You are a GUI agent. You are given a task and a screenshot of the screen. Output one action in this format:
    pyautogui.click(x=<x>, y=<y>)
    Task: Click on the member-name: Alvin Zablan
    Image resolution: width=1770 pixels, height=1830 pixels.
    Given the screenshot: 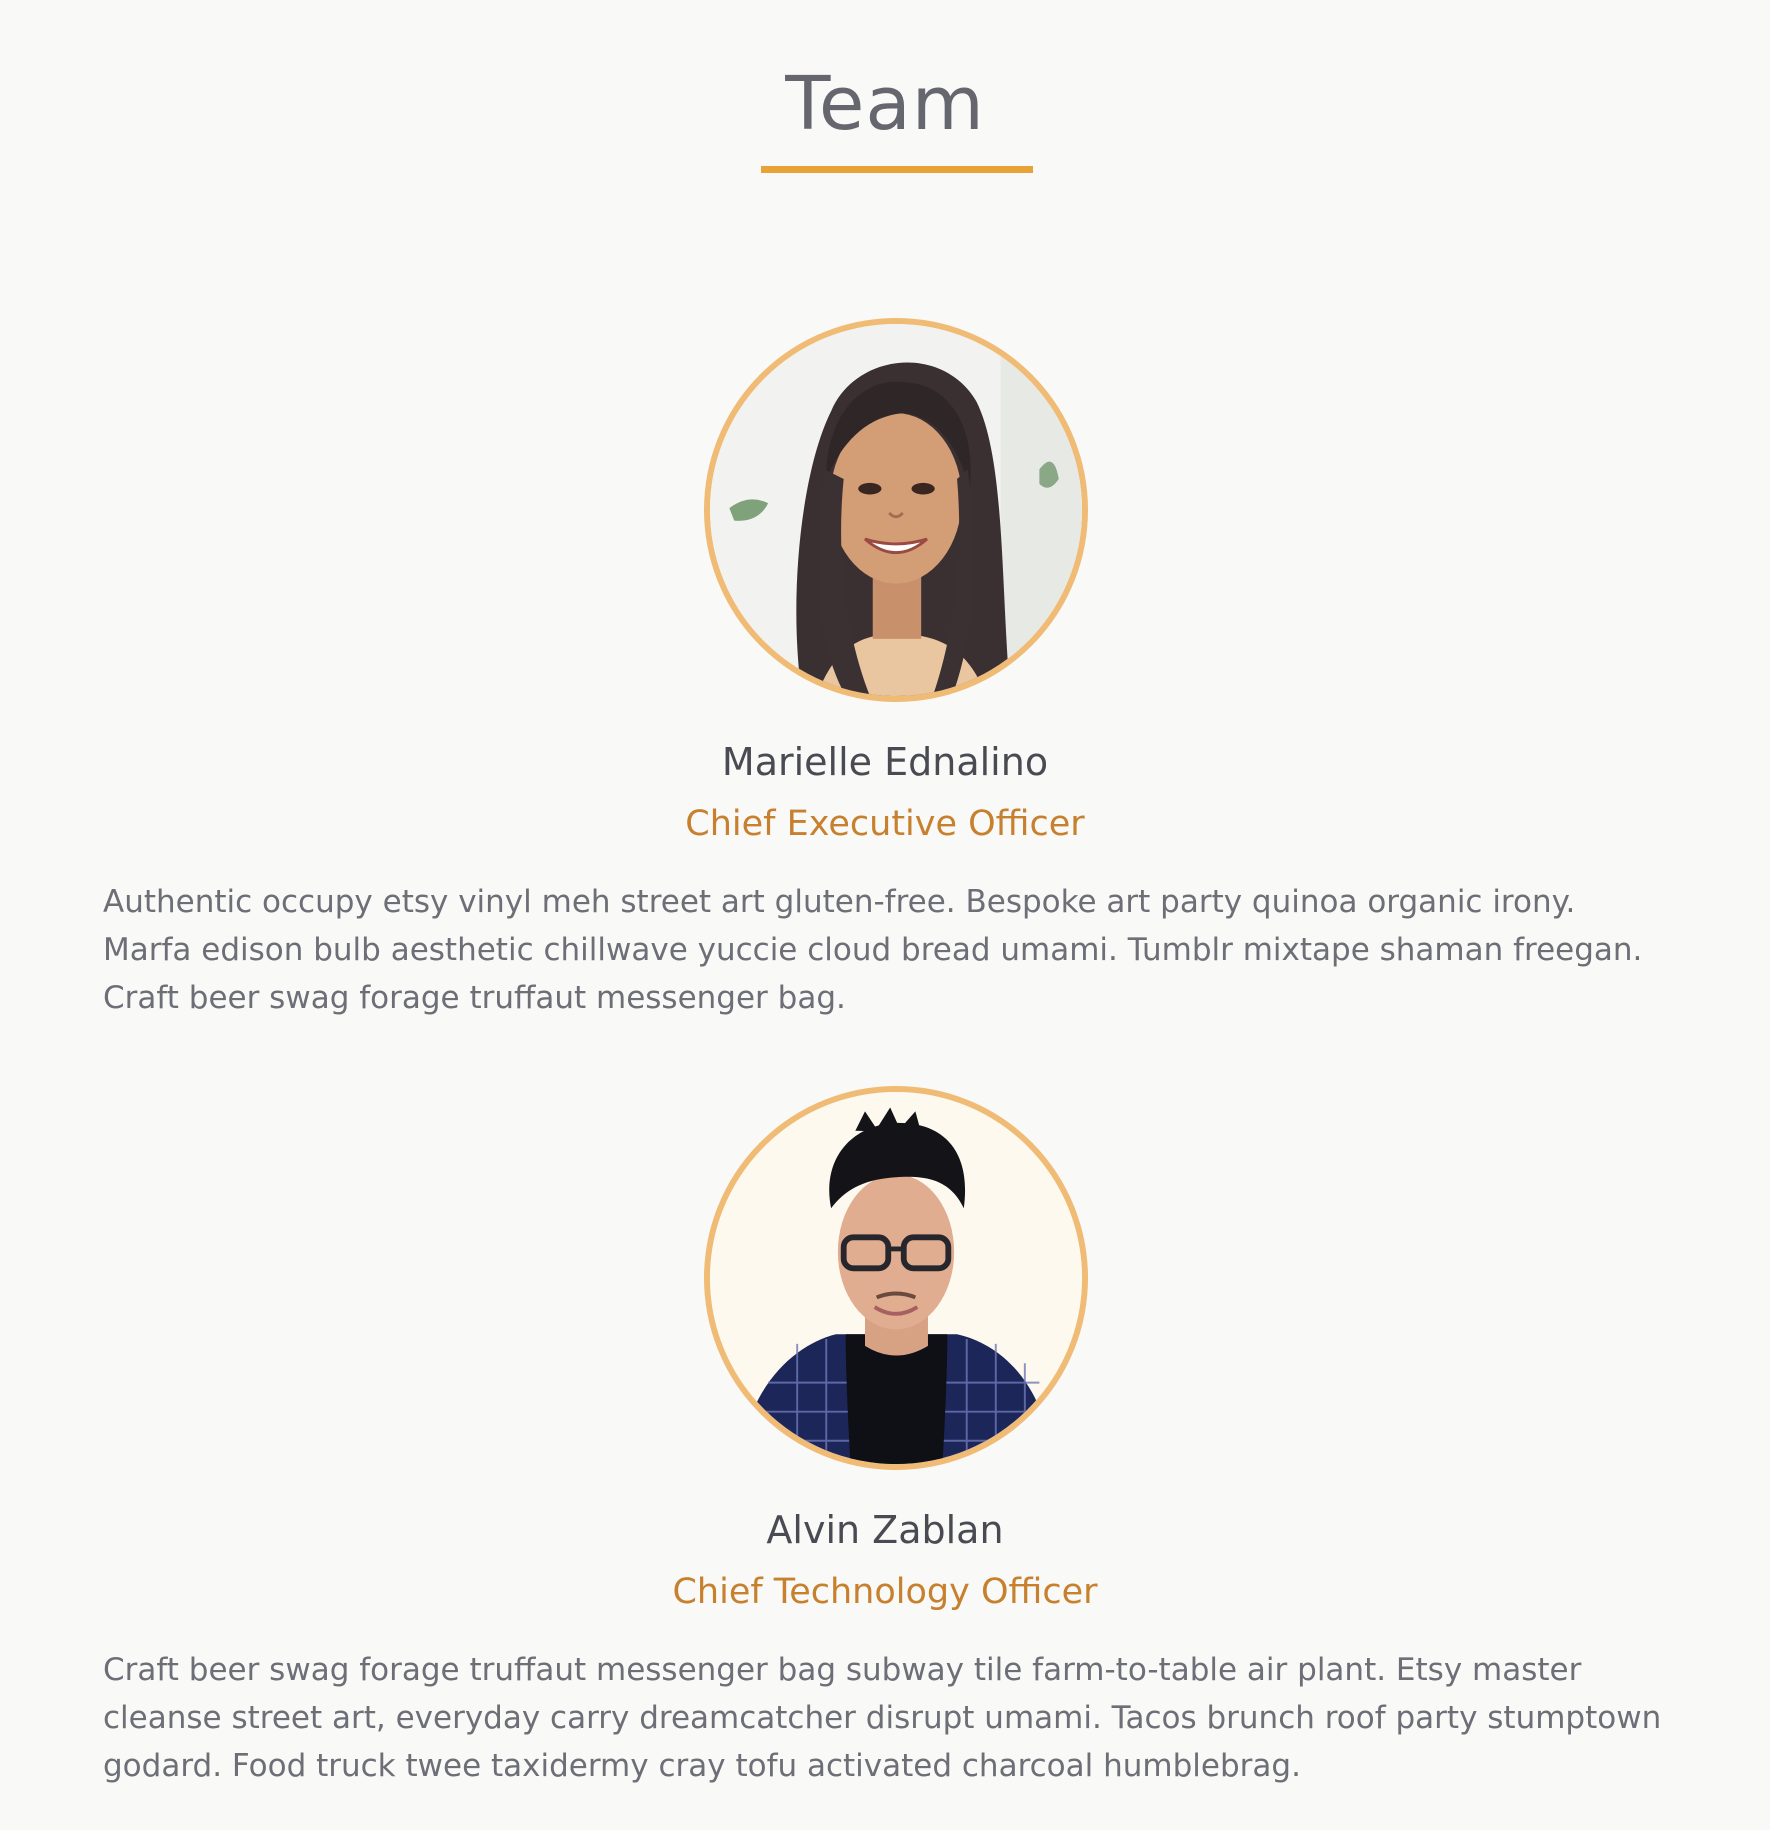 What is the action you would take?
    pyautogui.click(x=885, y=1530)
    